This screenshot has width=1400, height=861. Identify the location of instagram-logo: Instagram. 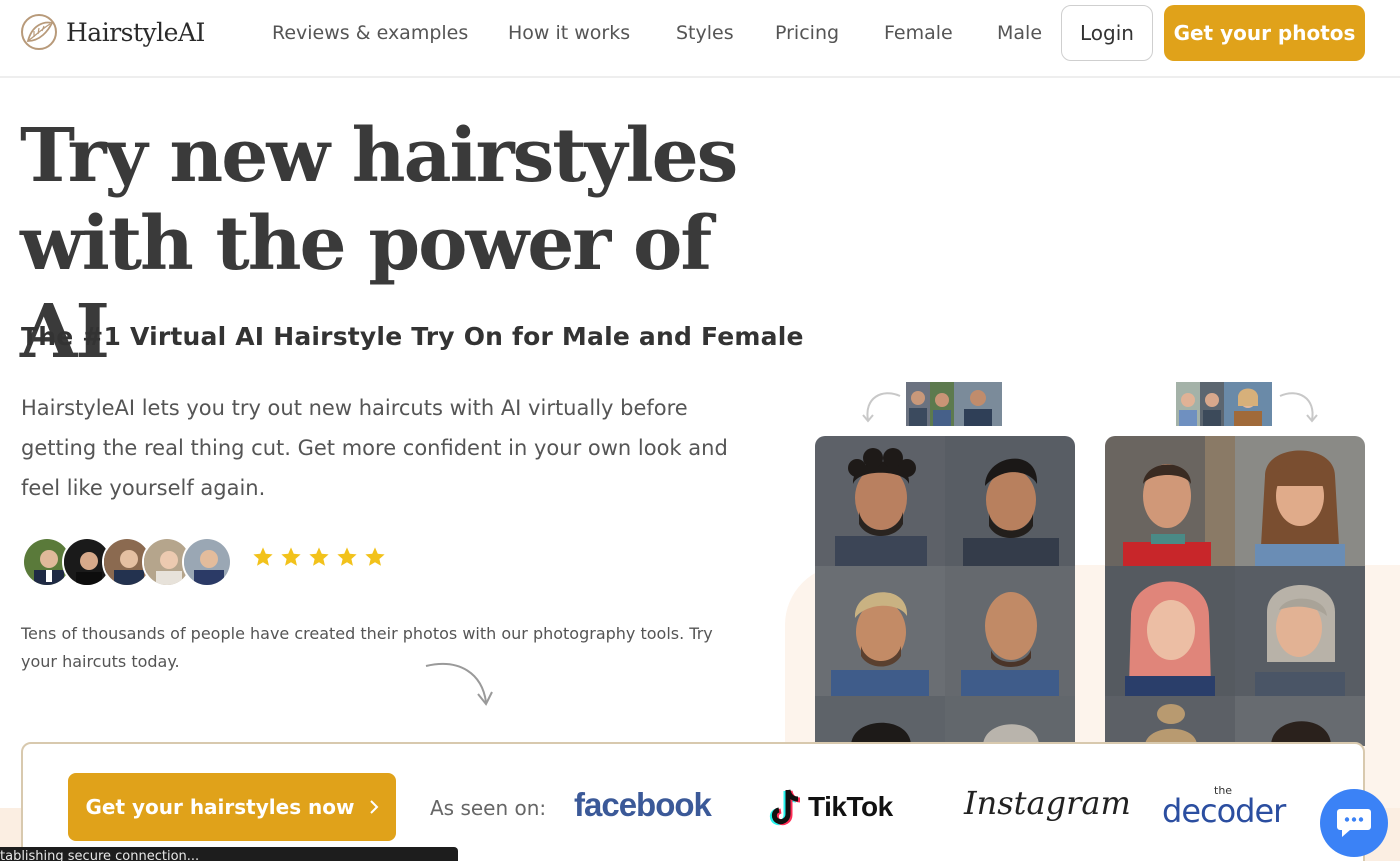
(1047, 803).